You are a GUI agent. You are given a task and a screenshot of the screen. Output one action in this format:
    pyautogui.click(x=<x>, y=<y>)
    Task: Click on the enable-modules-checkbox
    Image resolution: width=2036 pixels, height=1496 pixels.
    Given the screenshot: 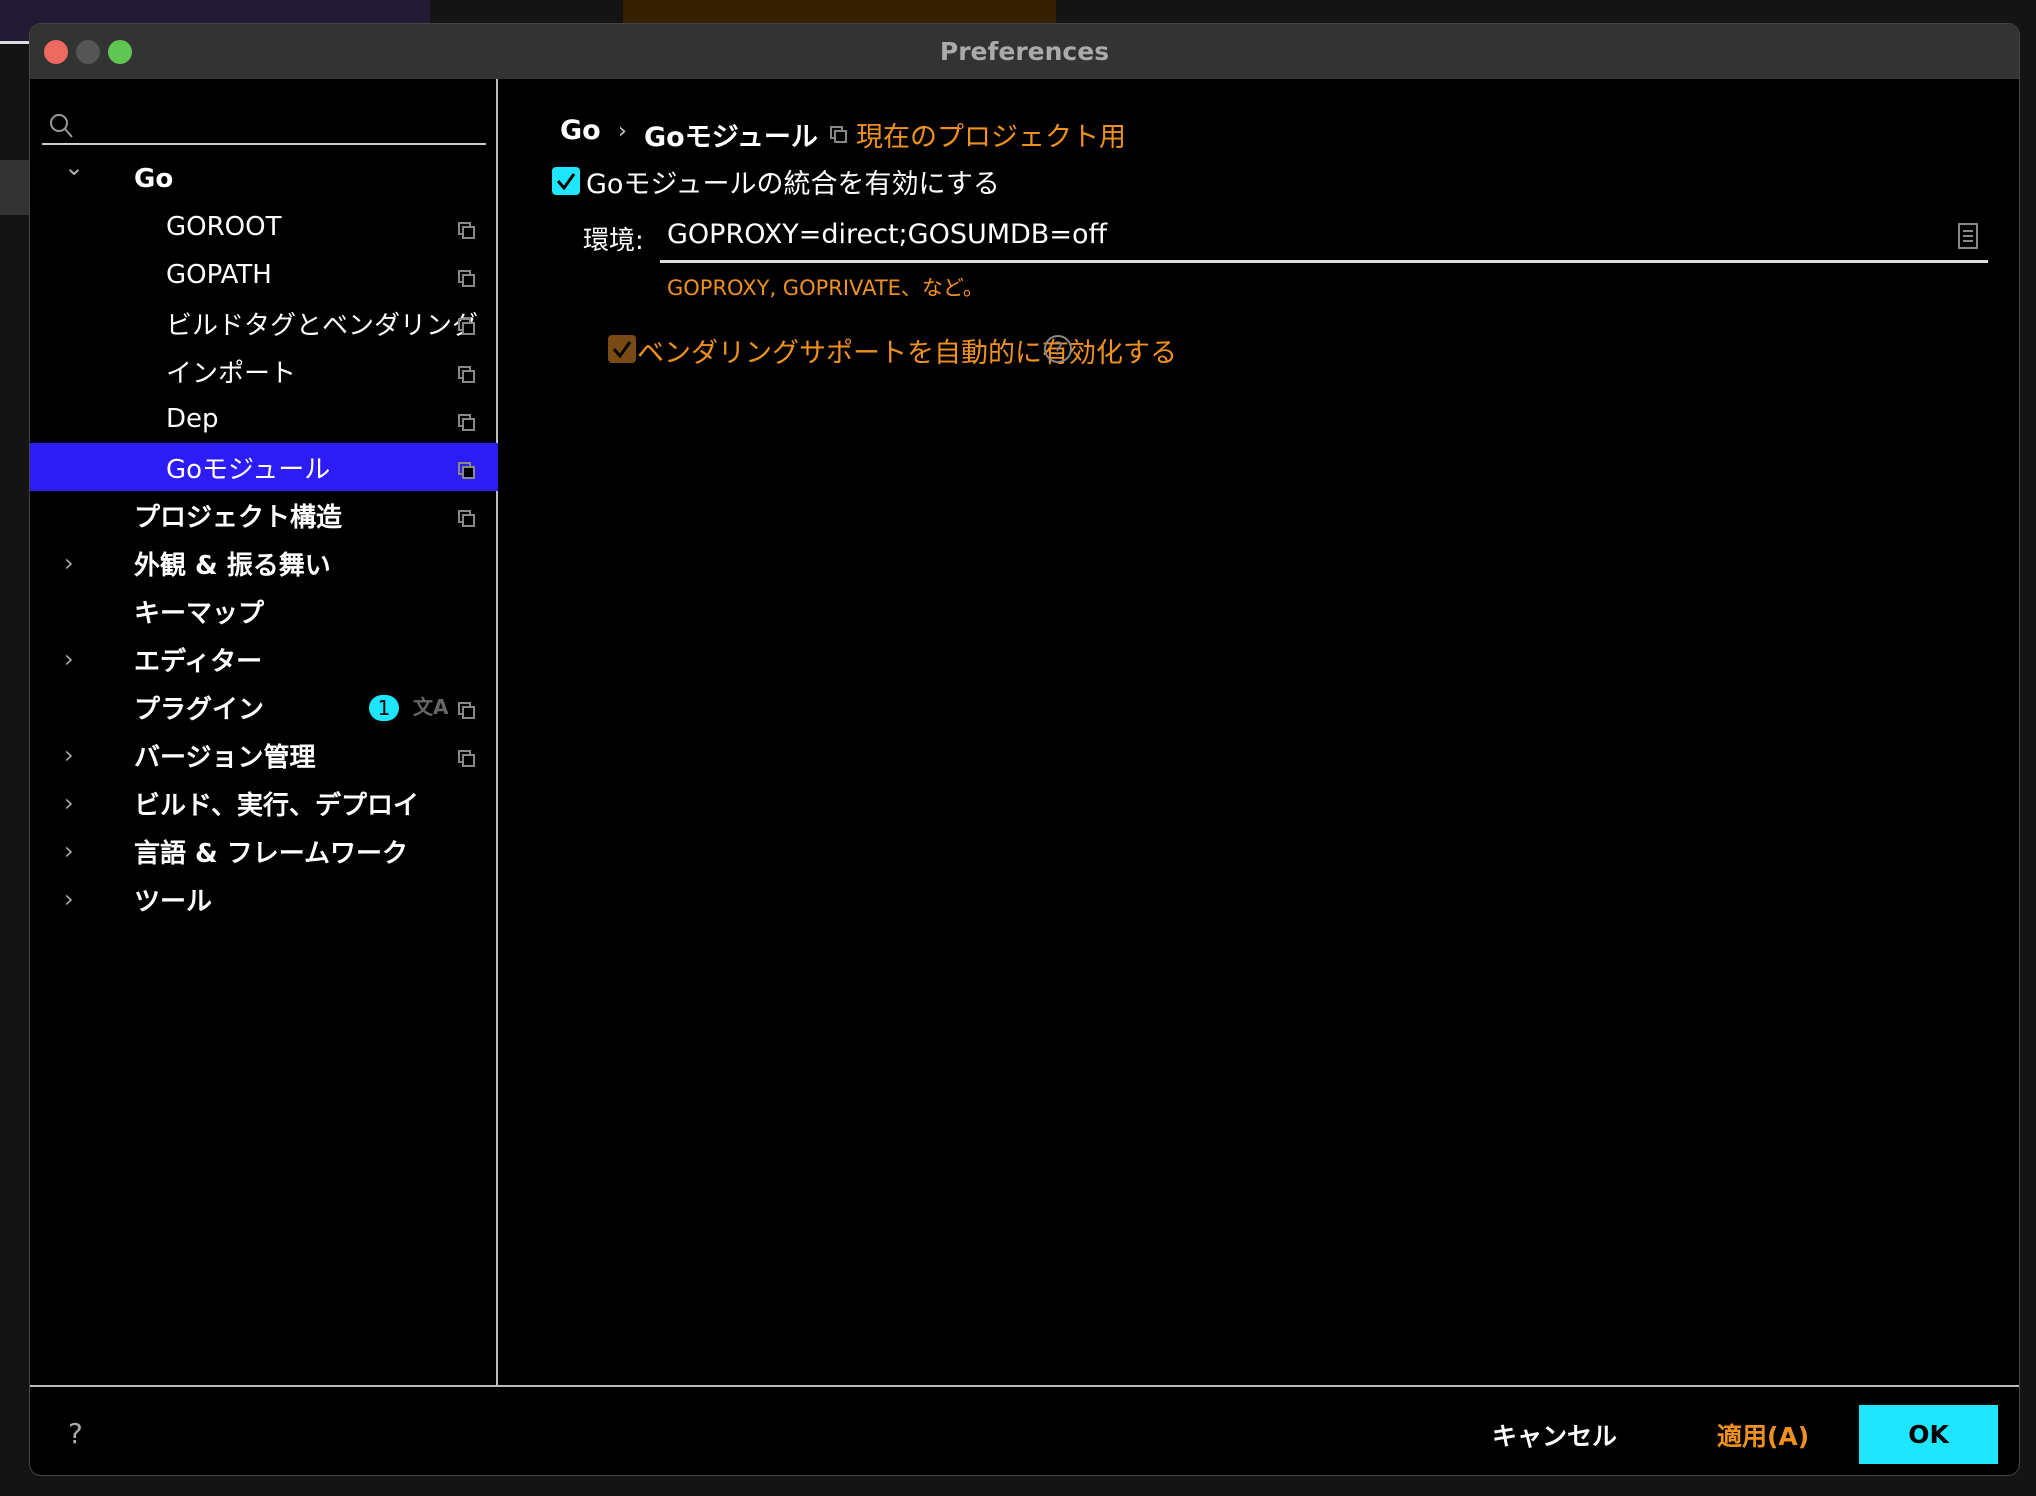 What is the action you would take?
    pyautogui.click(x=566, y=181)
    